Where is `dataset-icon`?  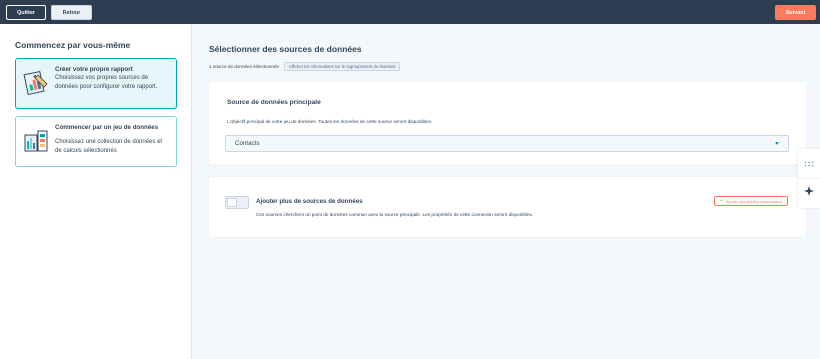
dataset-icon is located at coordinates (36, 141).